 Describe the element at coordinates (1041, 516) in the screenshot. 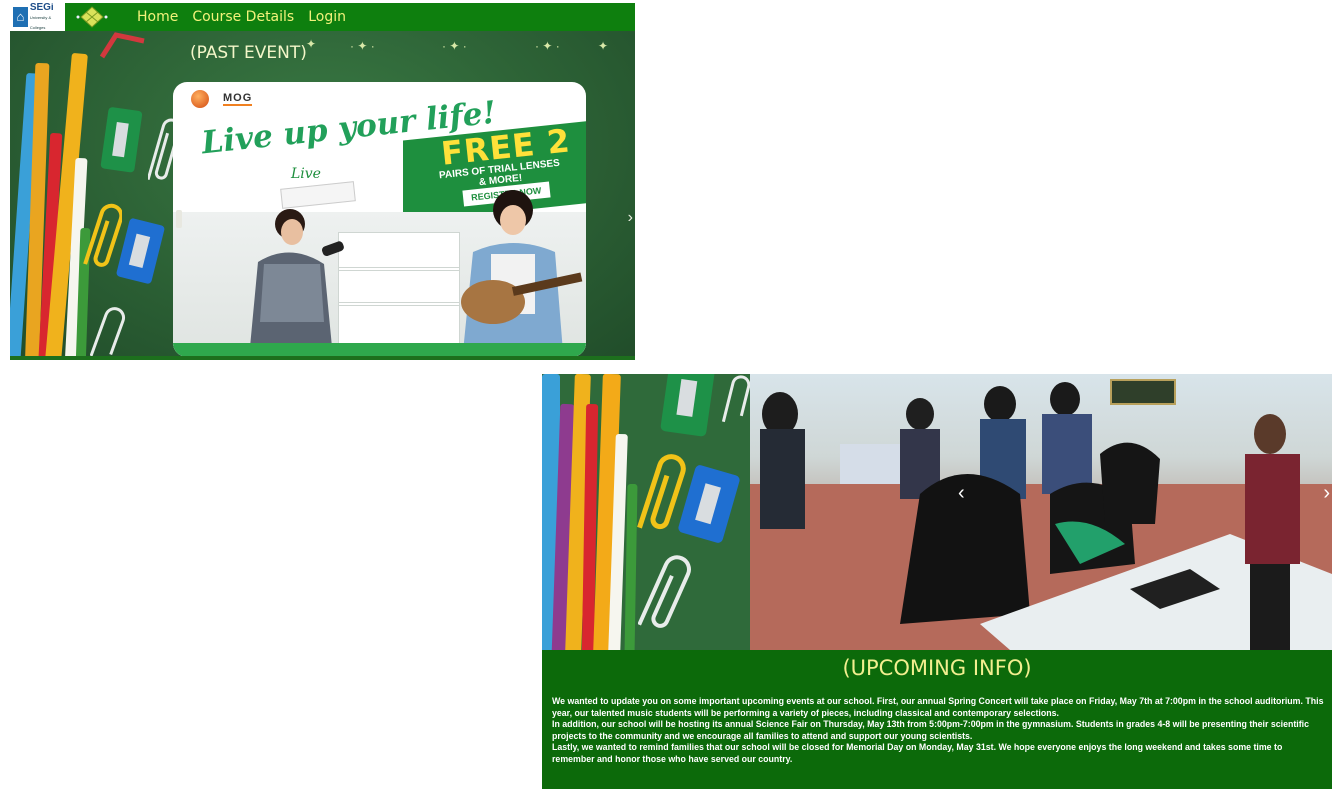

I see `students-photo-scene` at that location.